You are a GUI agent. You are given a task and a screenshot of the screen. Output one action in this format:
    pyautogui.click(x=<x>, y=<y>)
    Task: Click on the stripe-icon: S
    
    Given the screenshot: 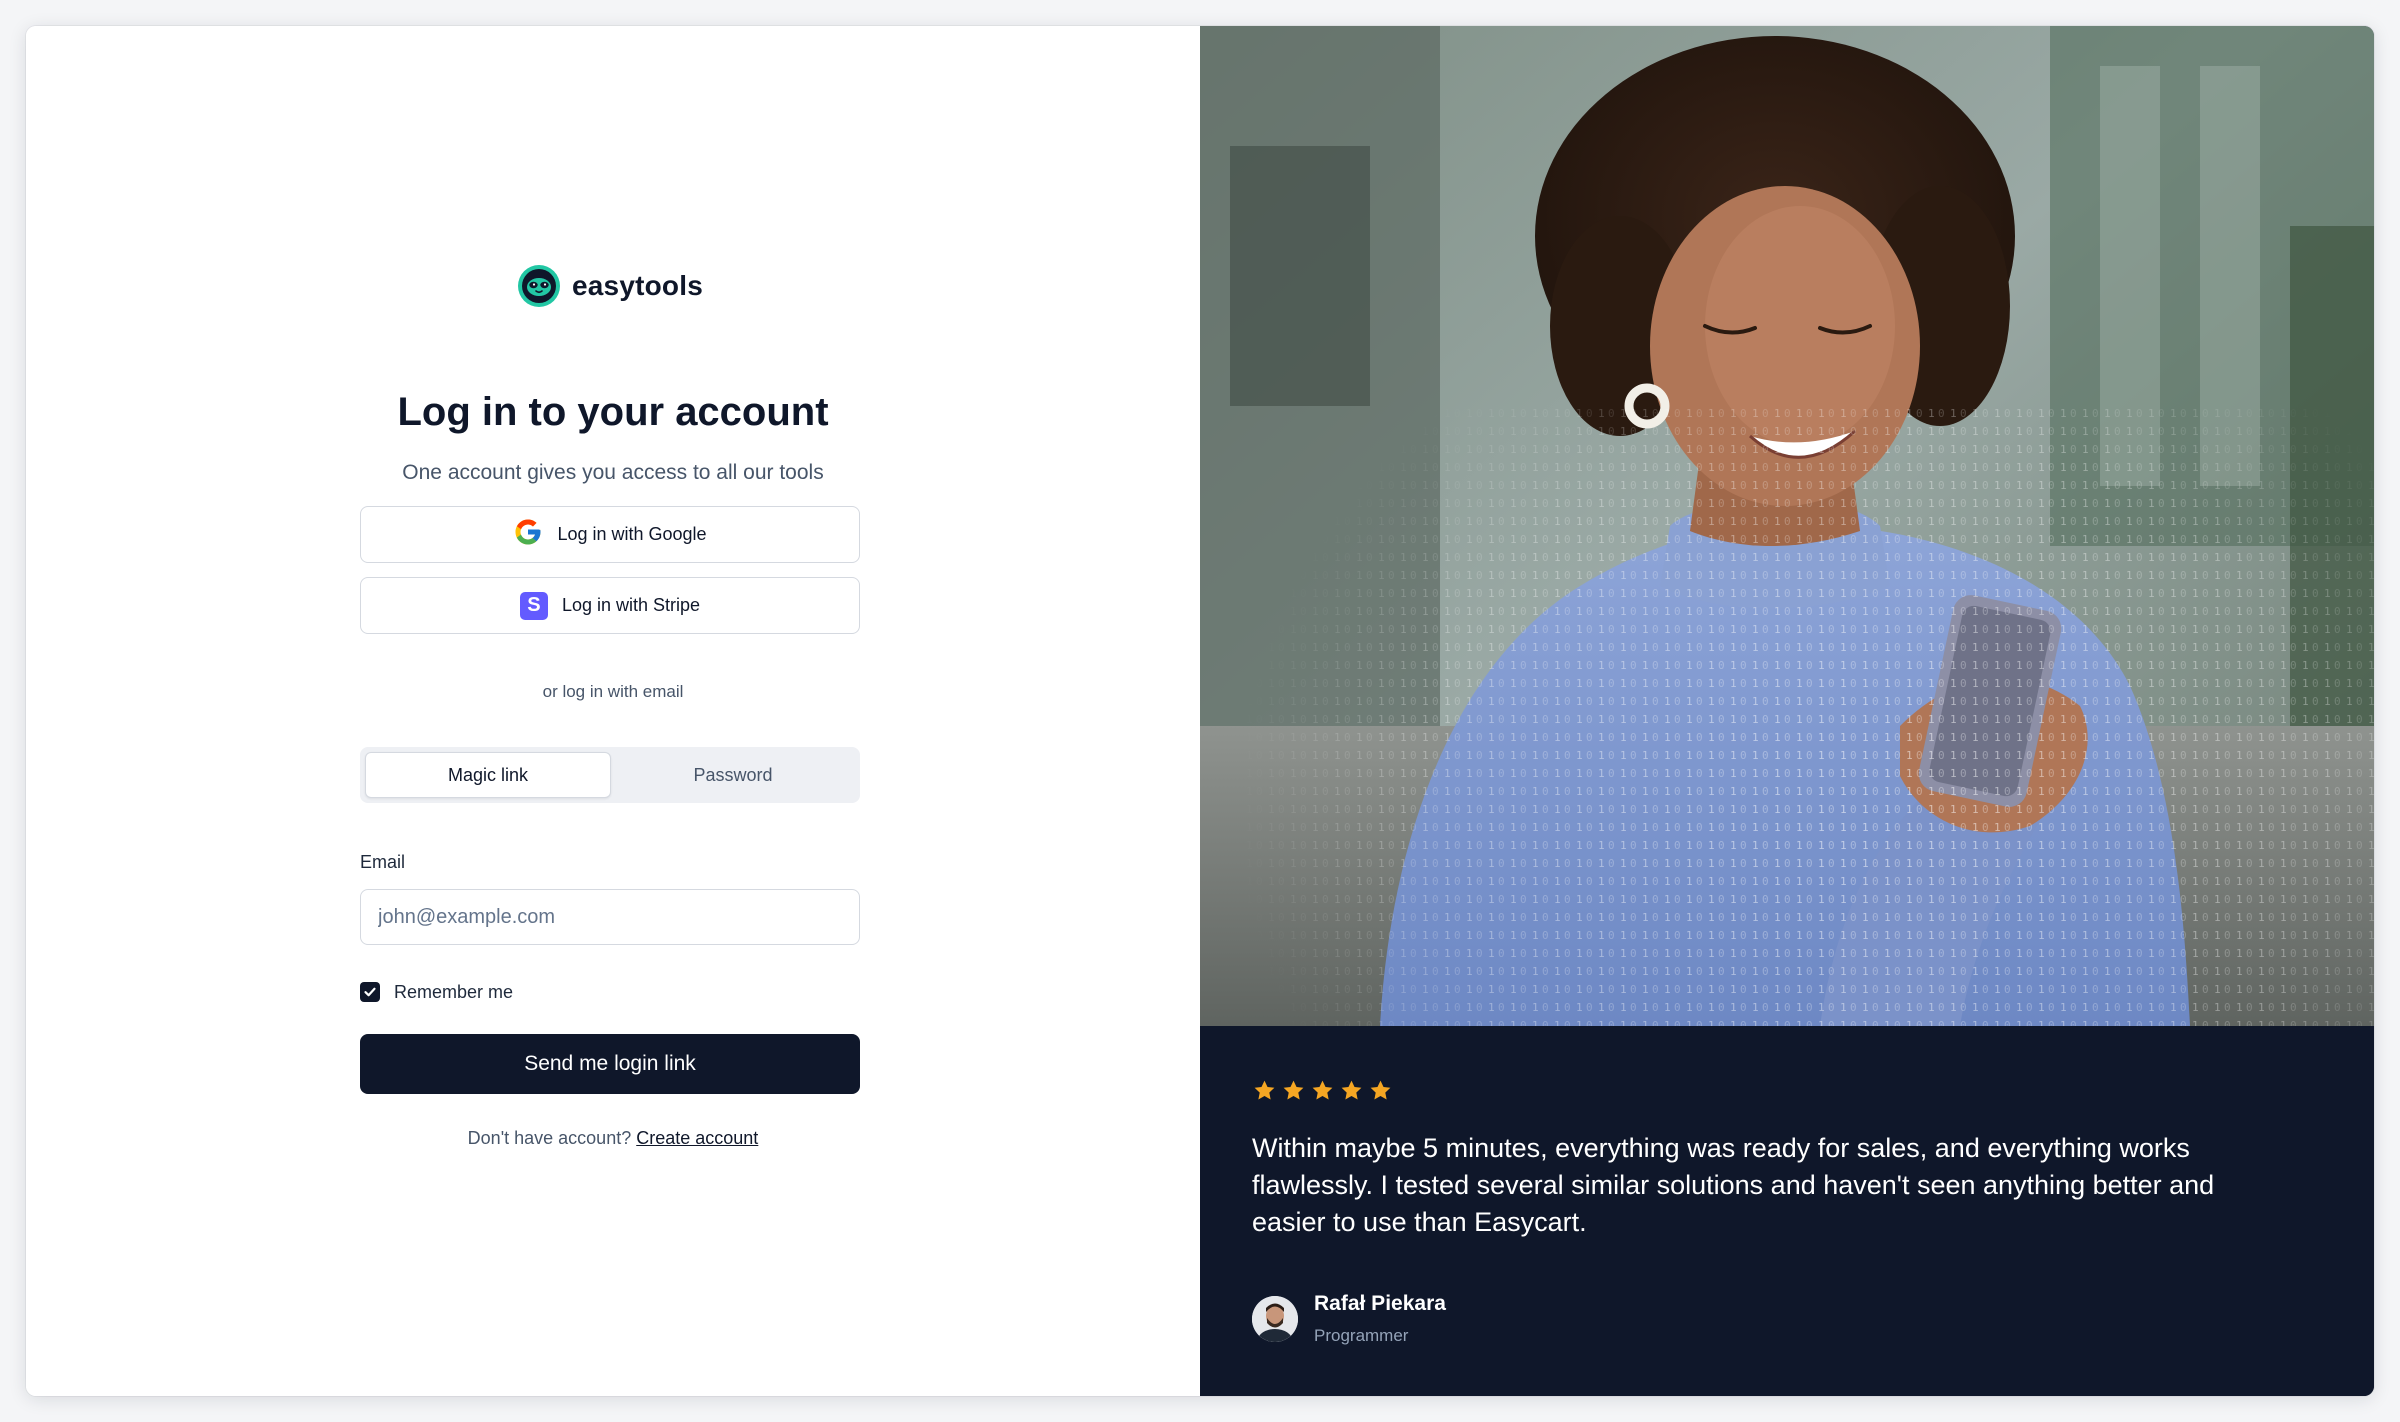 What is the action you would take?
    pyautogui.click(x=533, y=605)
    